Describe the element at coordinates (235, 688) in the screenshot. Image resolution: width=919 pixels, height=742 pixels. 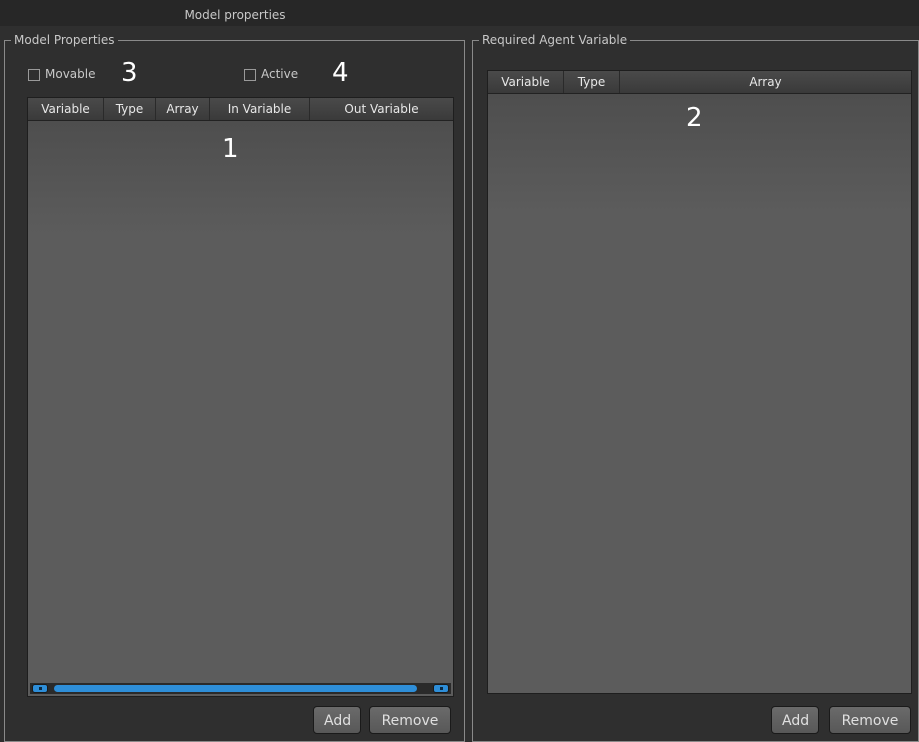
I see `scrollbar-thumb` at that location.